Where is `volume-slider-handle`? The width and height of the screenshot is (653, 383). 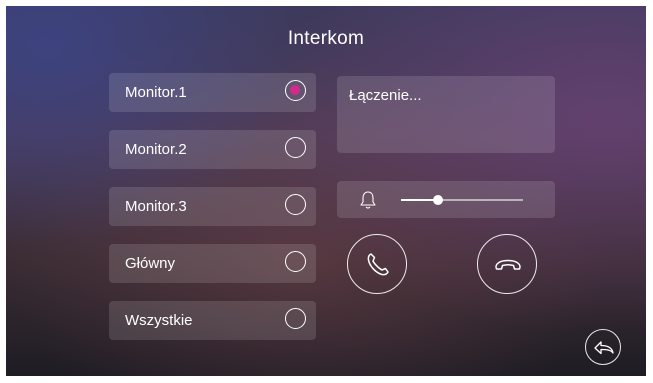 volume-slider-handle is located at coordinates (437, 200).